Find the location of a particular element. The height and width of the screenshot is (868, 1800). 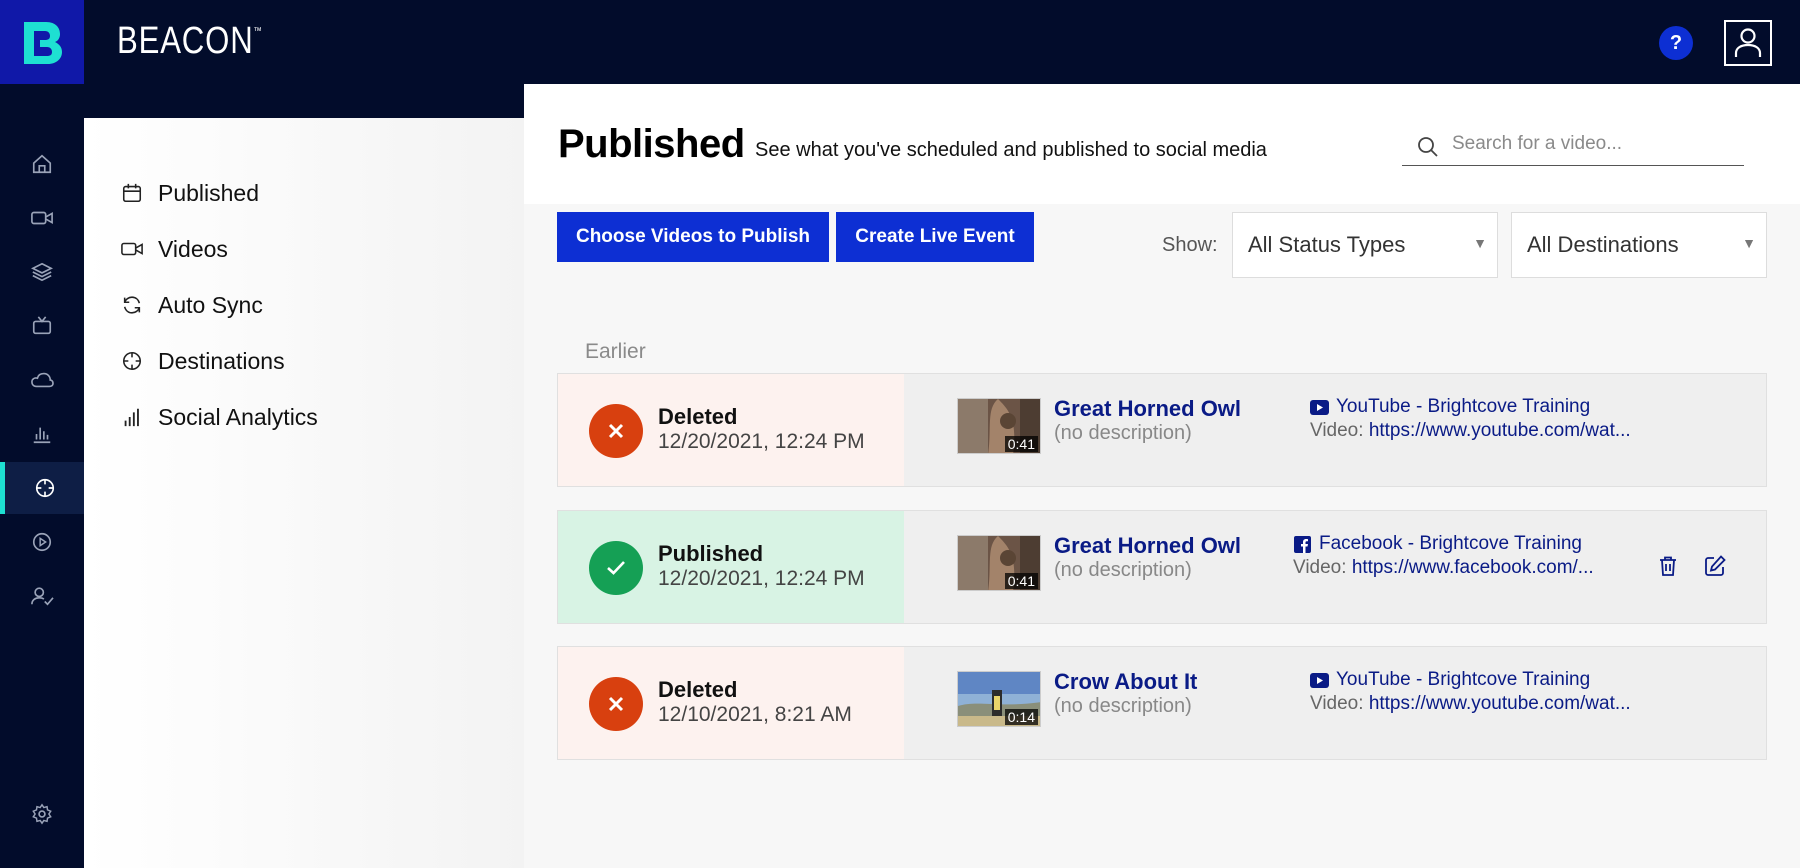

create-live-event-button: Create Live Event is located at coordinates (935, 237).